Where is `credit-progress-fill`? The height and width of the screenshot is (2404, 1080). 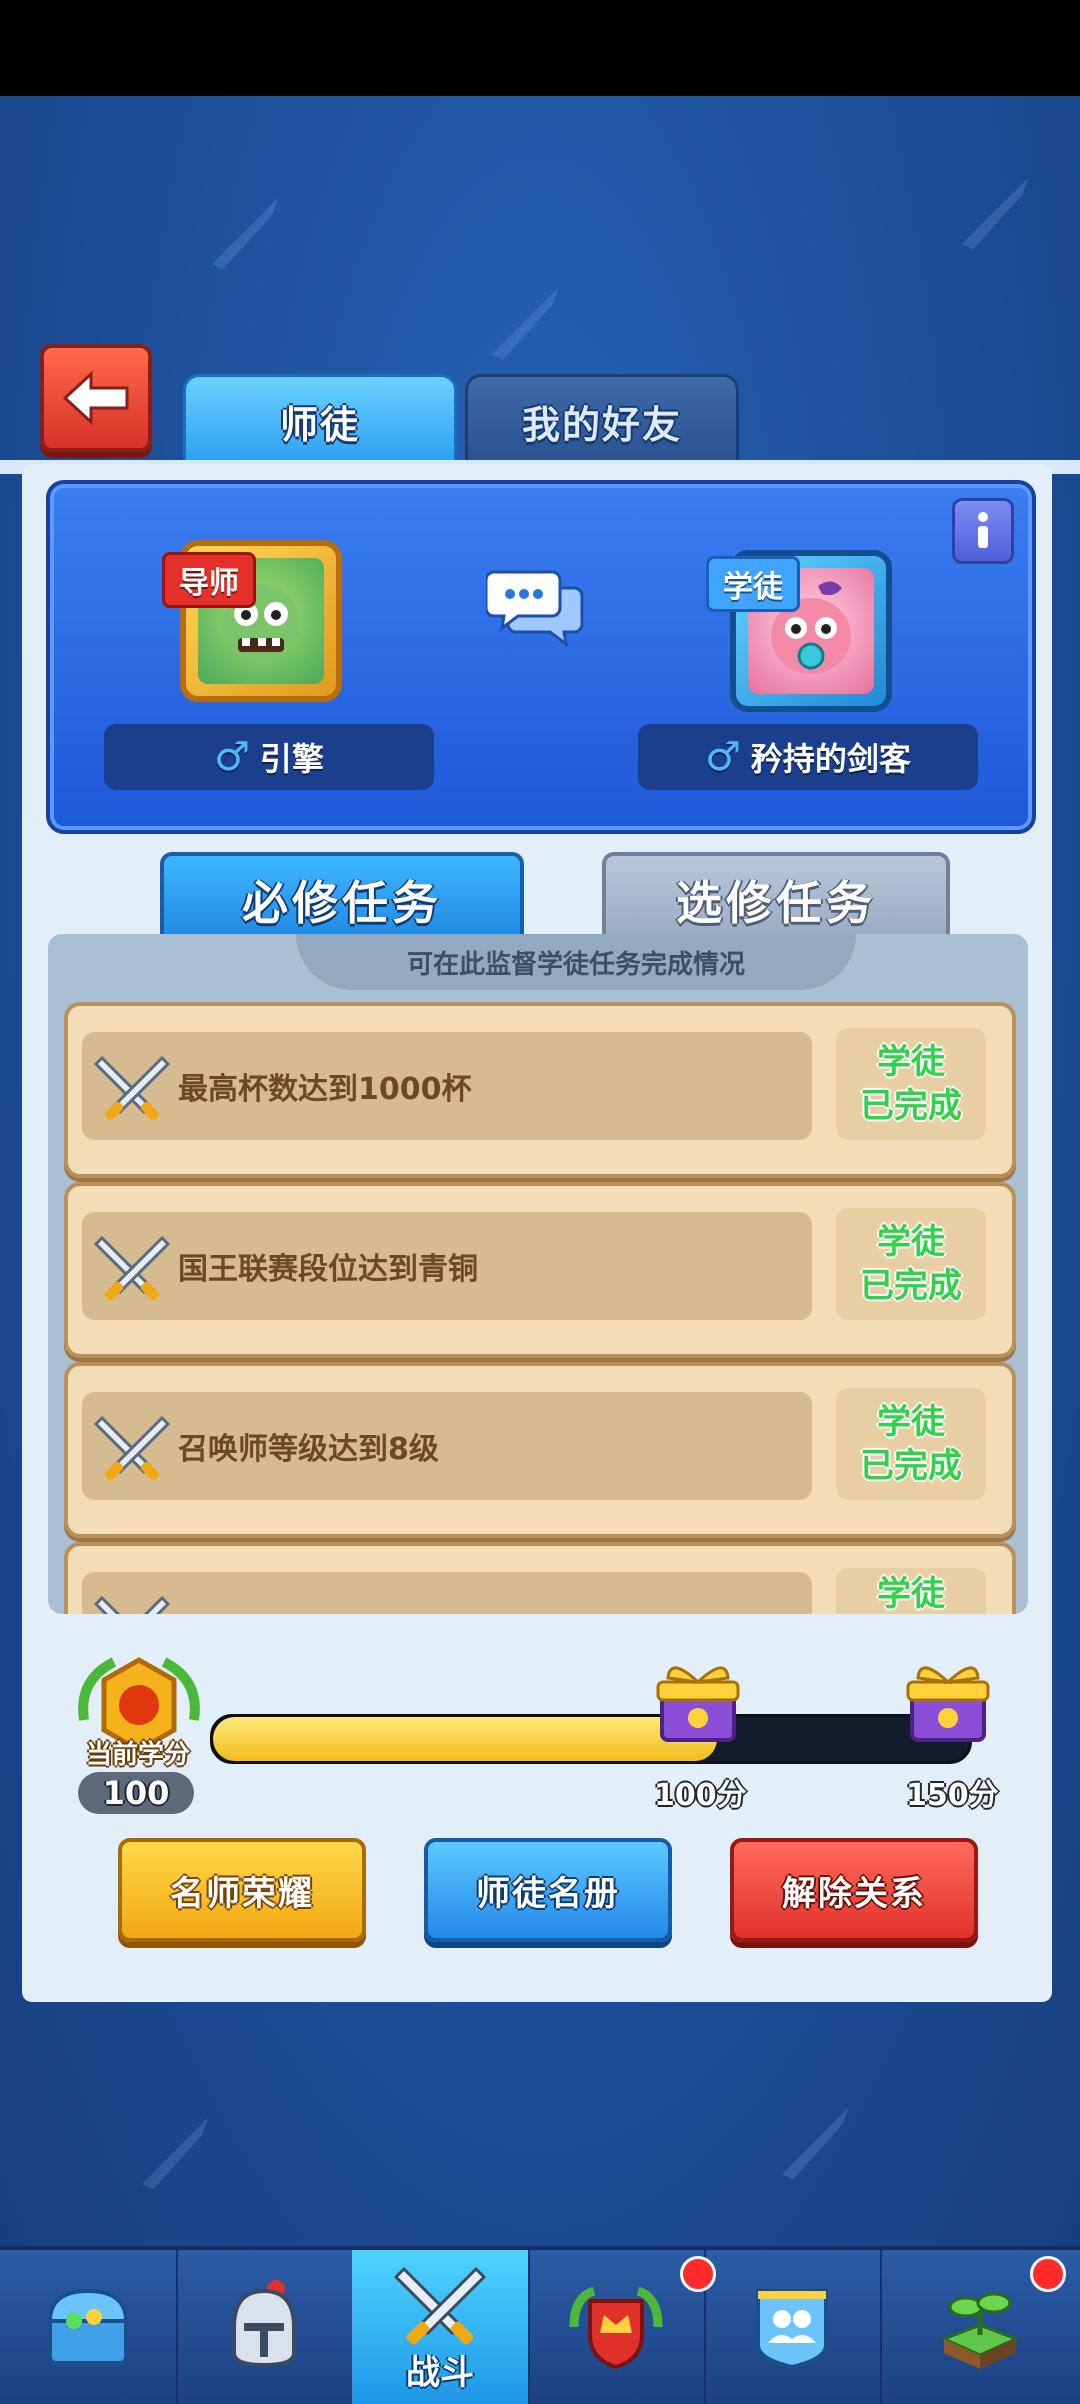
credit-progress-fill is located at coordinates (465, 1739).